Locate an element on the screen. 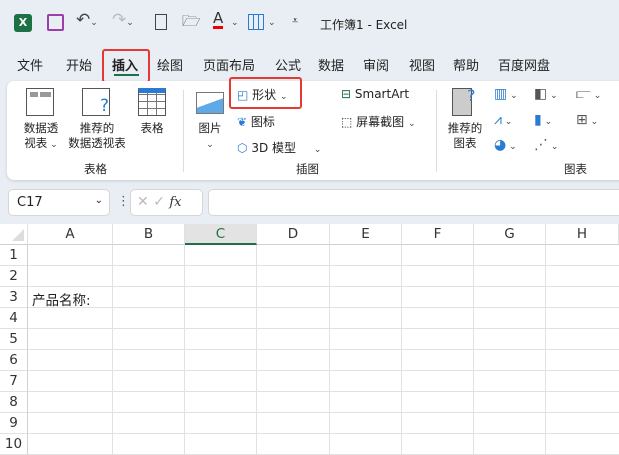 The width and height of the screenshot is (619, 455). row-header: 9 is located at coordinates (14, 423).